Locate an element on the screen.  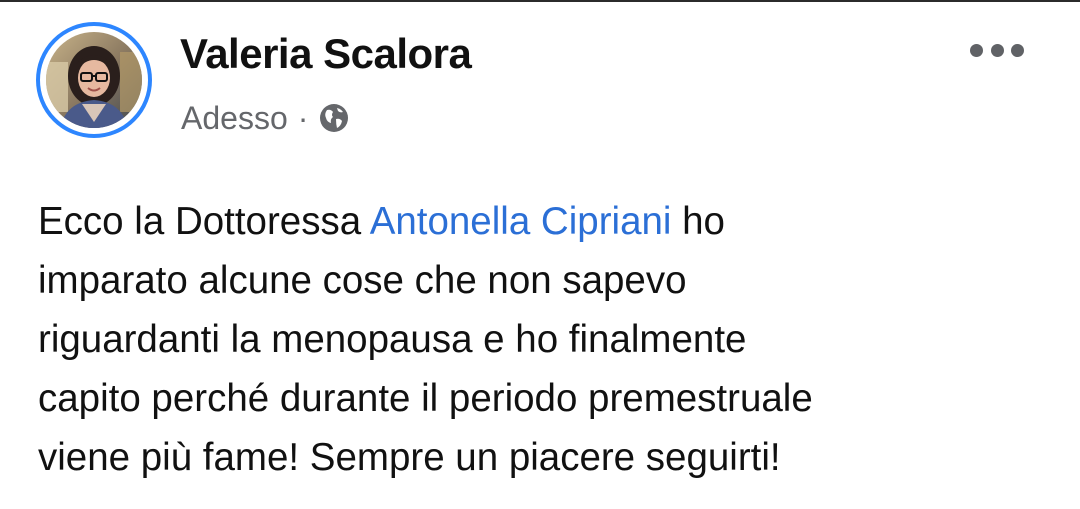
post-text-line: imparato alcune cose che non sapevo is located at coordinates (362, 280).